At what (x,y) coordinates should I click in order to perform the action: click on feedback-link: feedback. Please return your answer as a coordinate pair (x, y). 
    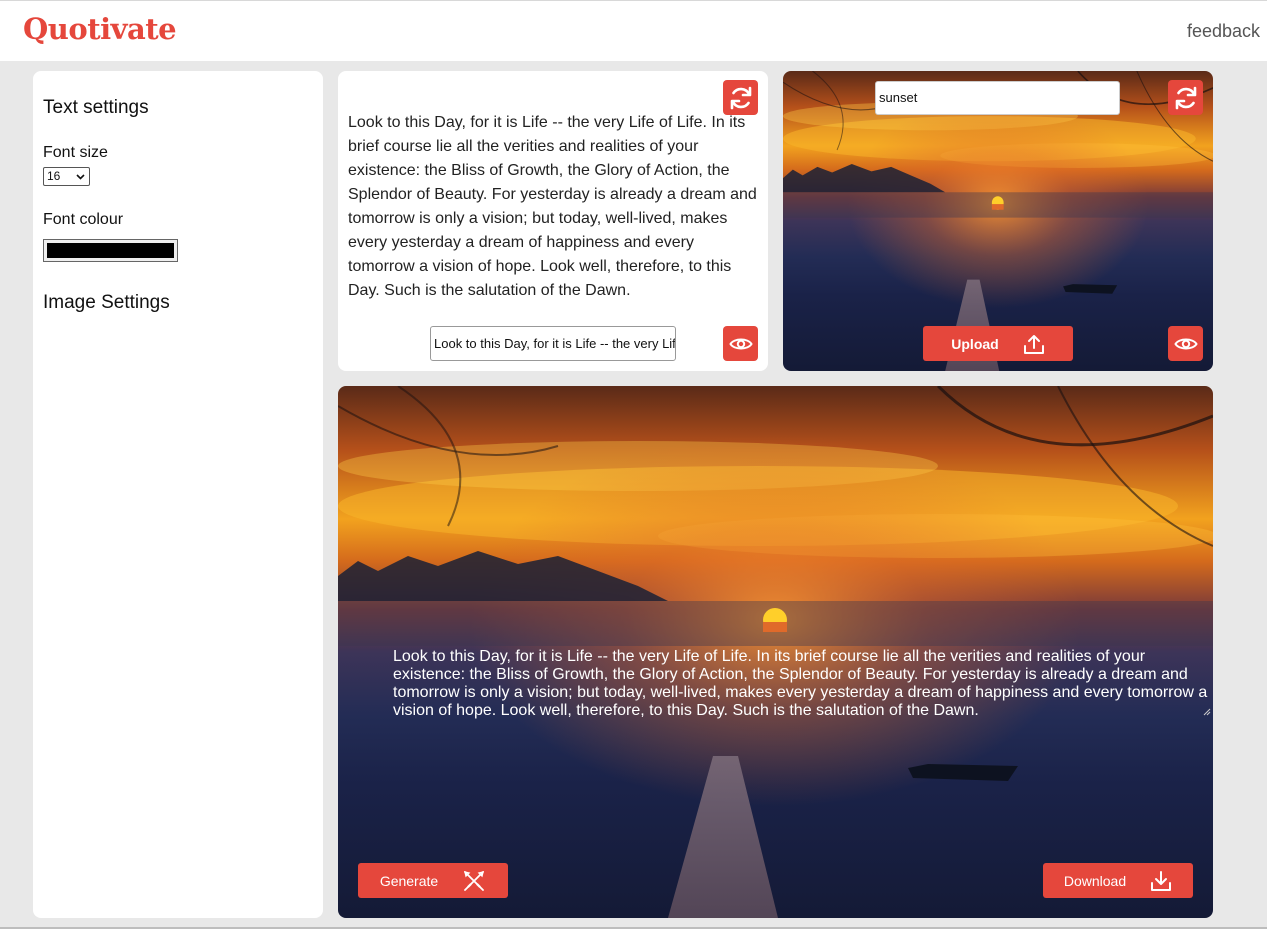
    Looking at the image, I should click on (1223, 31).